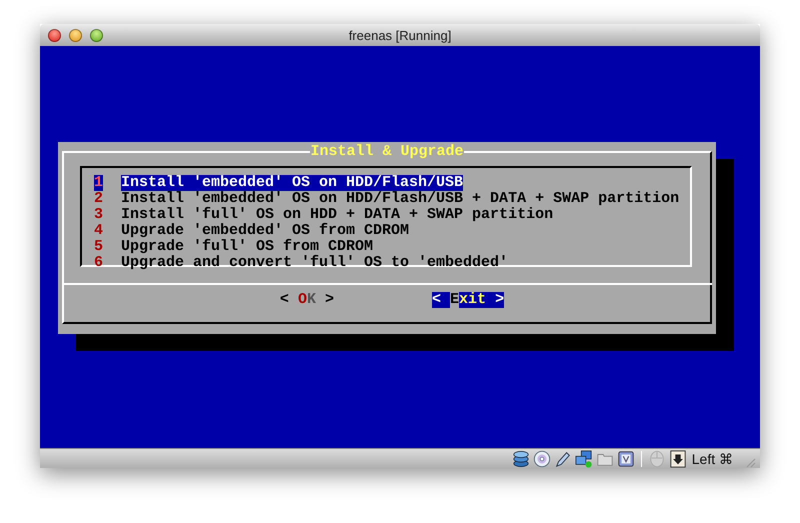 The image size is (800, 523). What do you see at coordinates (541, 459) in the screenshot?
I see `cd-icon` at bounding box center [541, 459].